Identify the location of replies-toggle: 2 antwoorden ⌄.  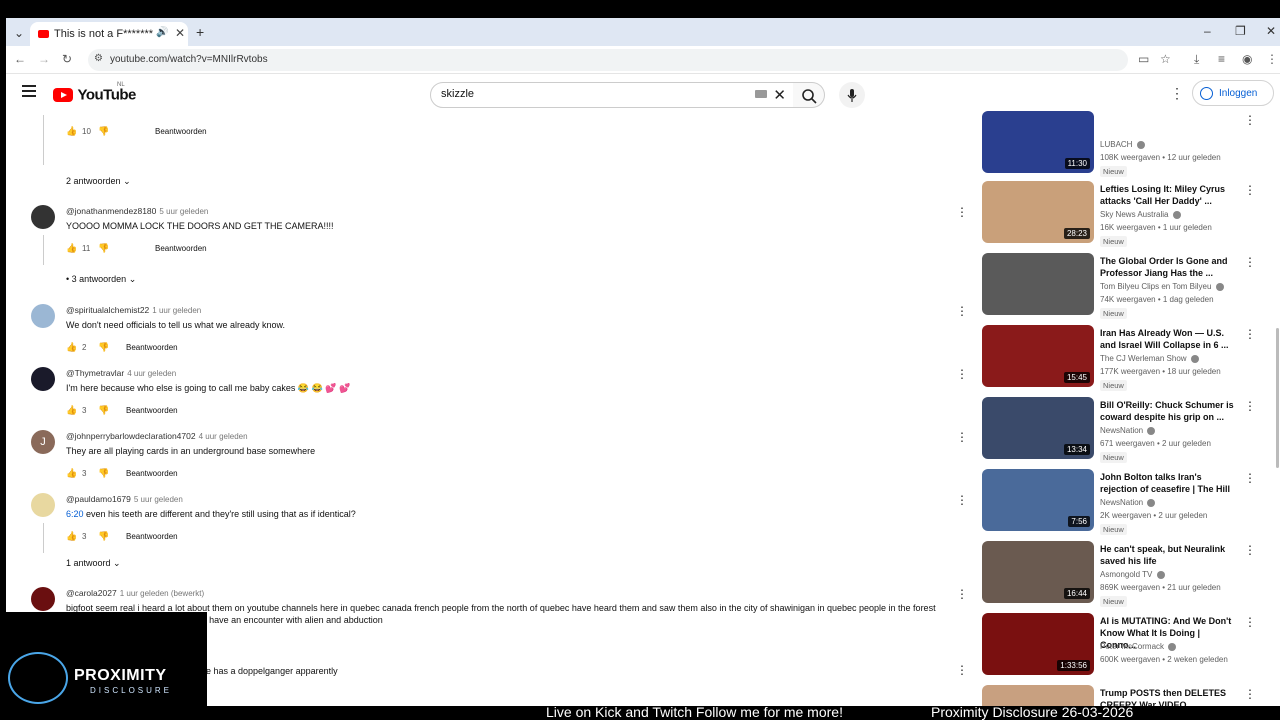
(98, 181).